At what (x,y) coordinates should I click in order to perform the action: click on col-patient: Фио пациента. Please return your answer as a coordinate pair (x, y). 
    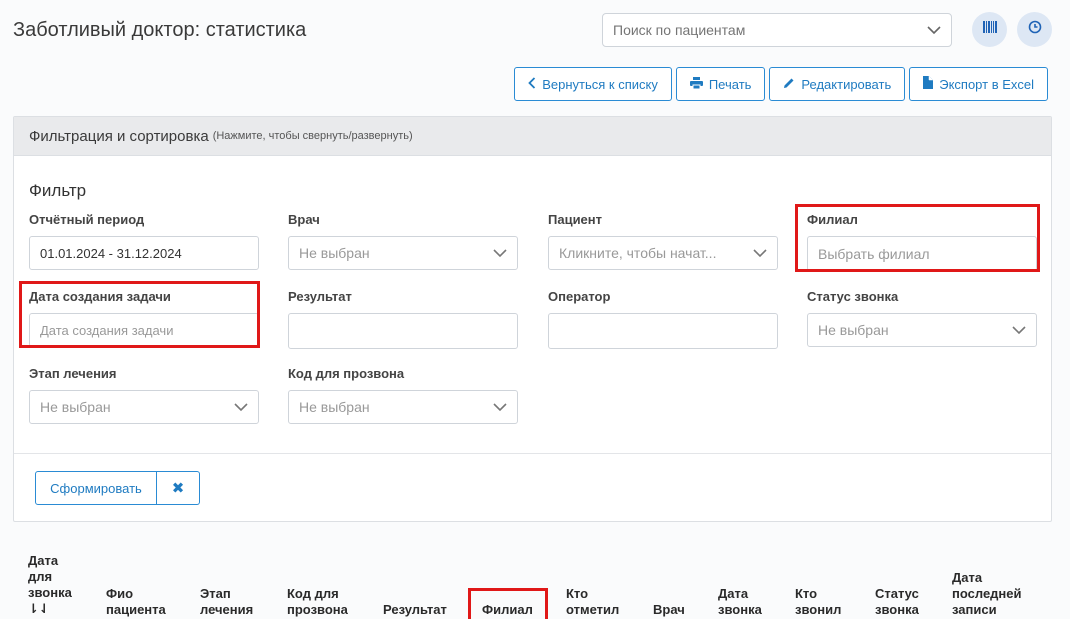
    Looking at the image, I should click on (136, 602).